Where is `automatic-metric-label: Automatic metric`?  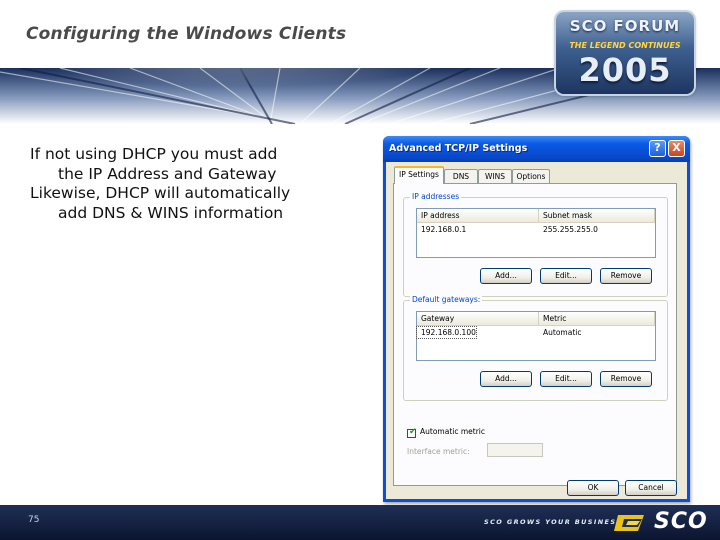 automatic-metric-label: Automatic metric is located at coordinates (452, 431).